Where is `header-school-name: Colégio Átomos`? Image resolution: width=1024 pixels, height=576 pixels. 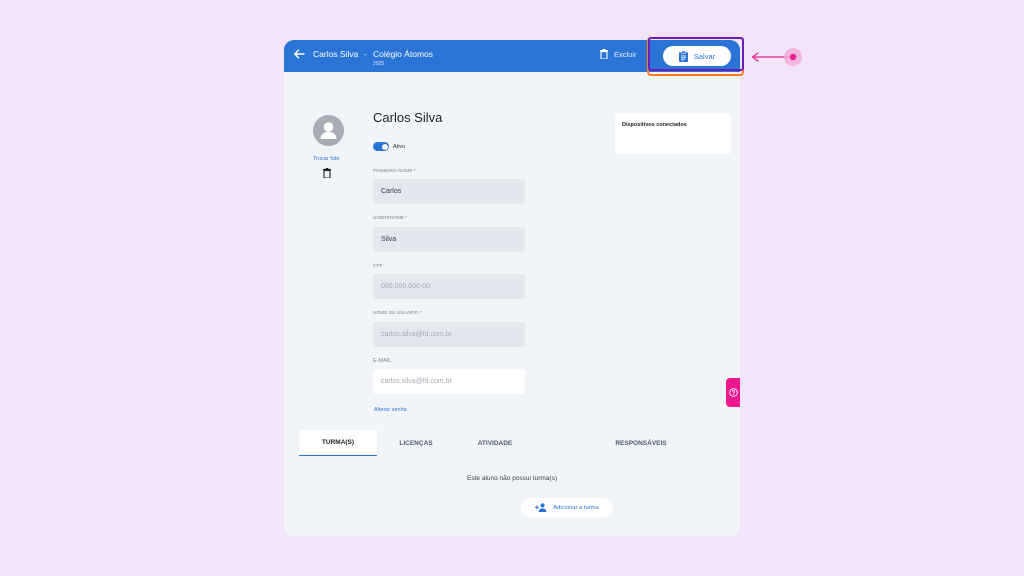
header-school-name: Colégio Átomos is located at coordinates (403, 54).